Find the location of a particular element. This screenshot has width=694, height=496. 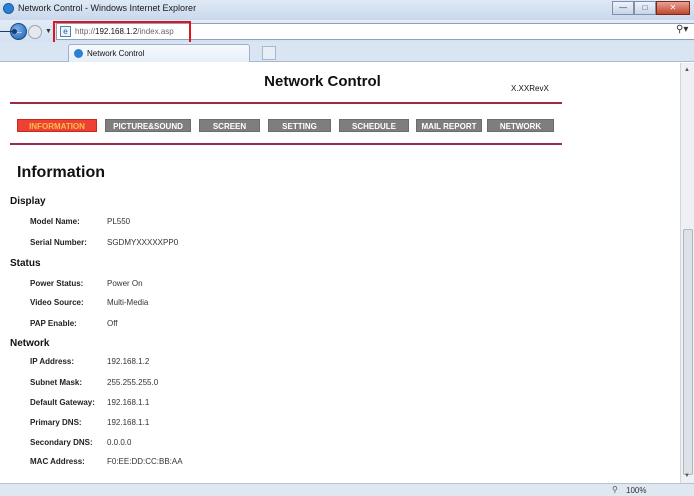

menu-network: NETWORK is located at coordinates (520, 125).